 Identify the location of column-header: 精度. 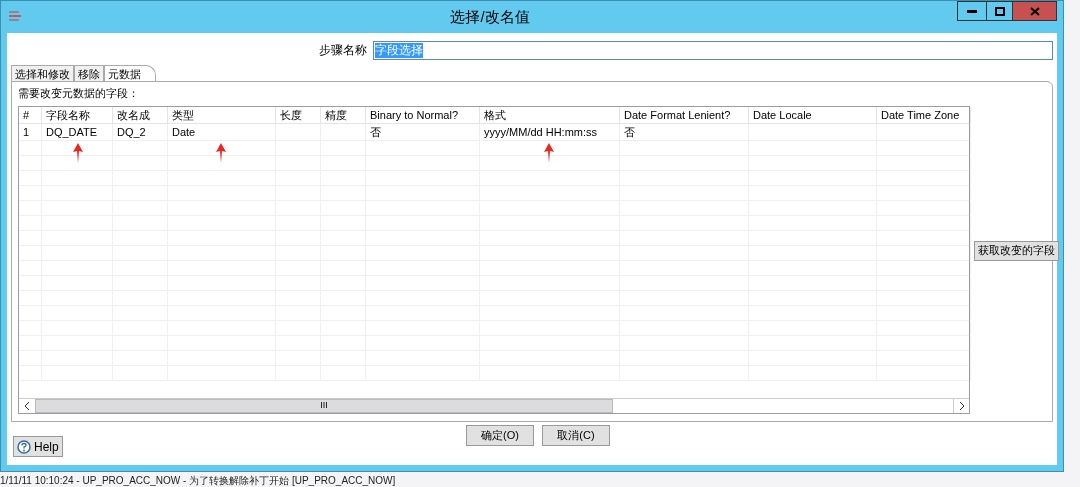
(343, 115).